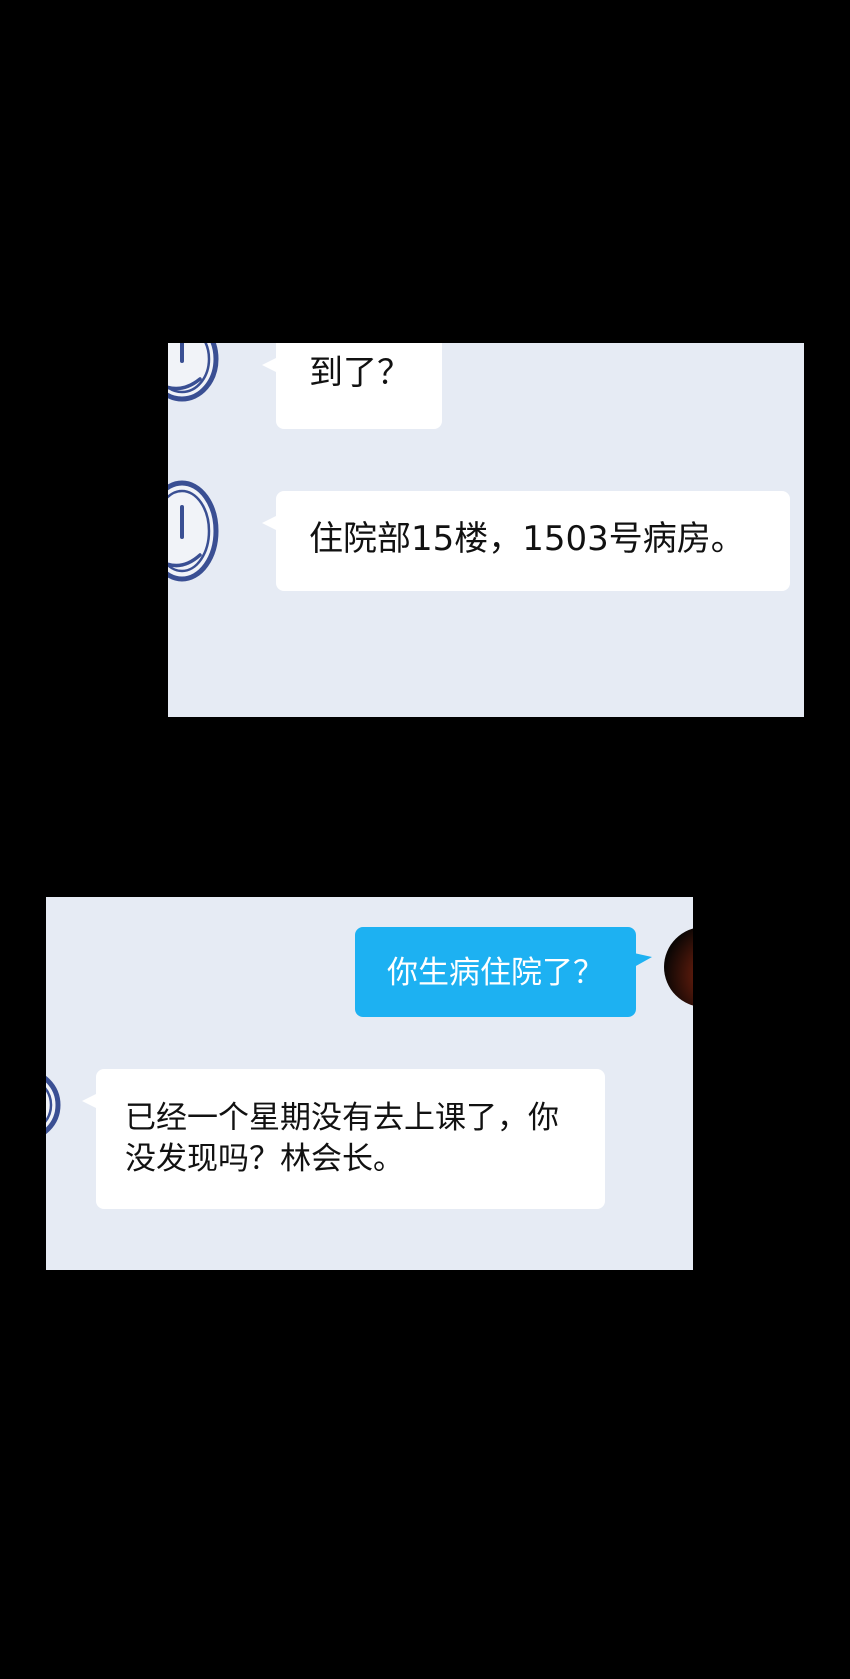 The height and width of the screenshot is (1679, 850). I want to click on message-text-line-1: 已经一个星期没有去上课了，你, so click(342, 1118).